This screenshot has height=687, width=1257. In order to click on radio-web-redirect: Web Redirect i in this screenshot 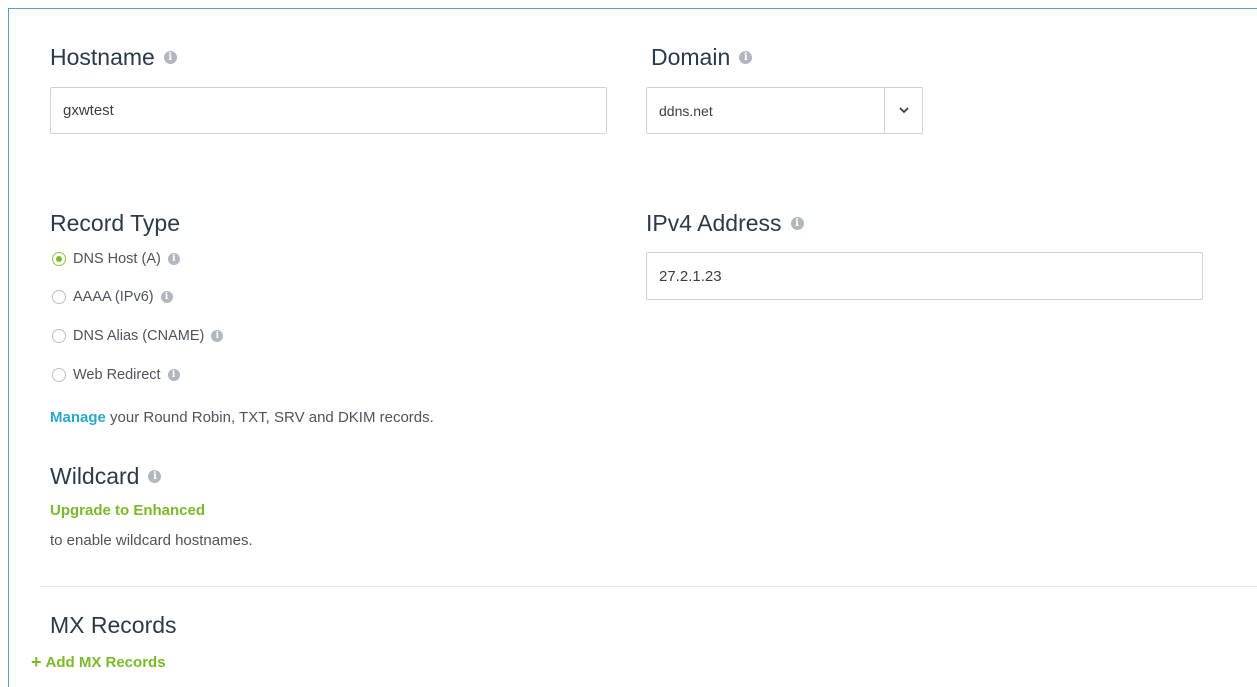, I will do `click(116, 375)`.